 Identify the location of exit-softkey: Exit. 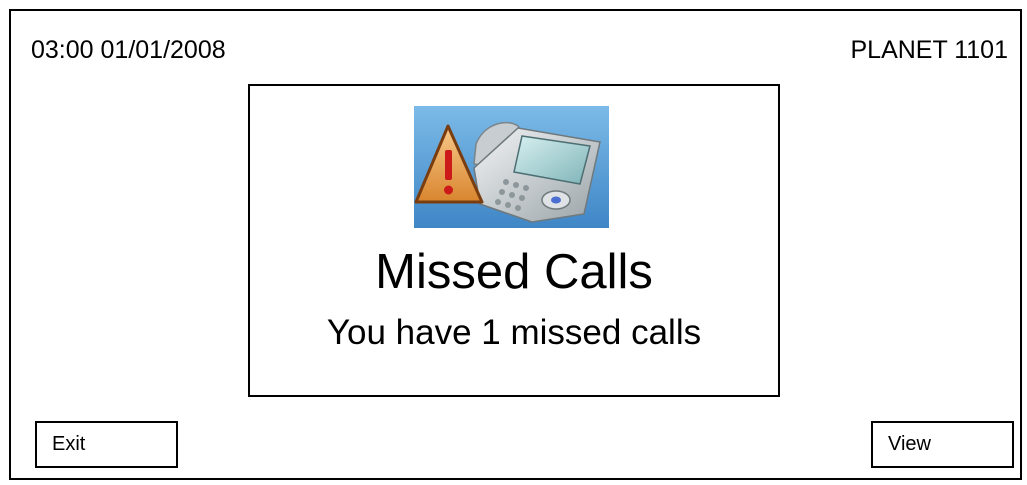
(106, 444).